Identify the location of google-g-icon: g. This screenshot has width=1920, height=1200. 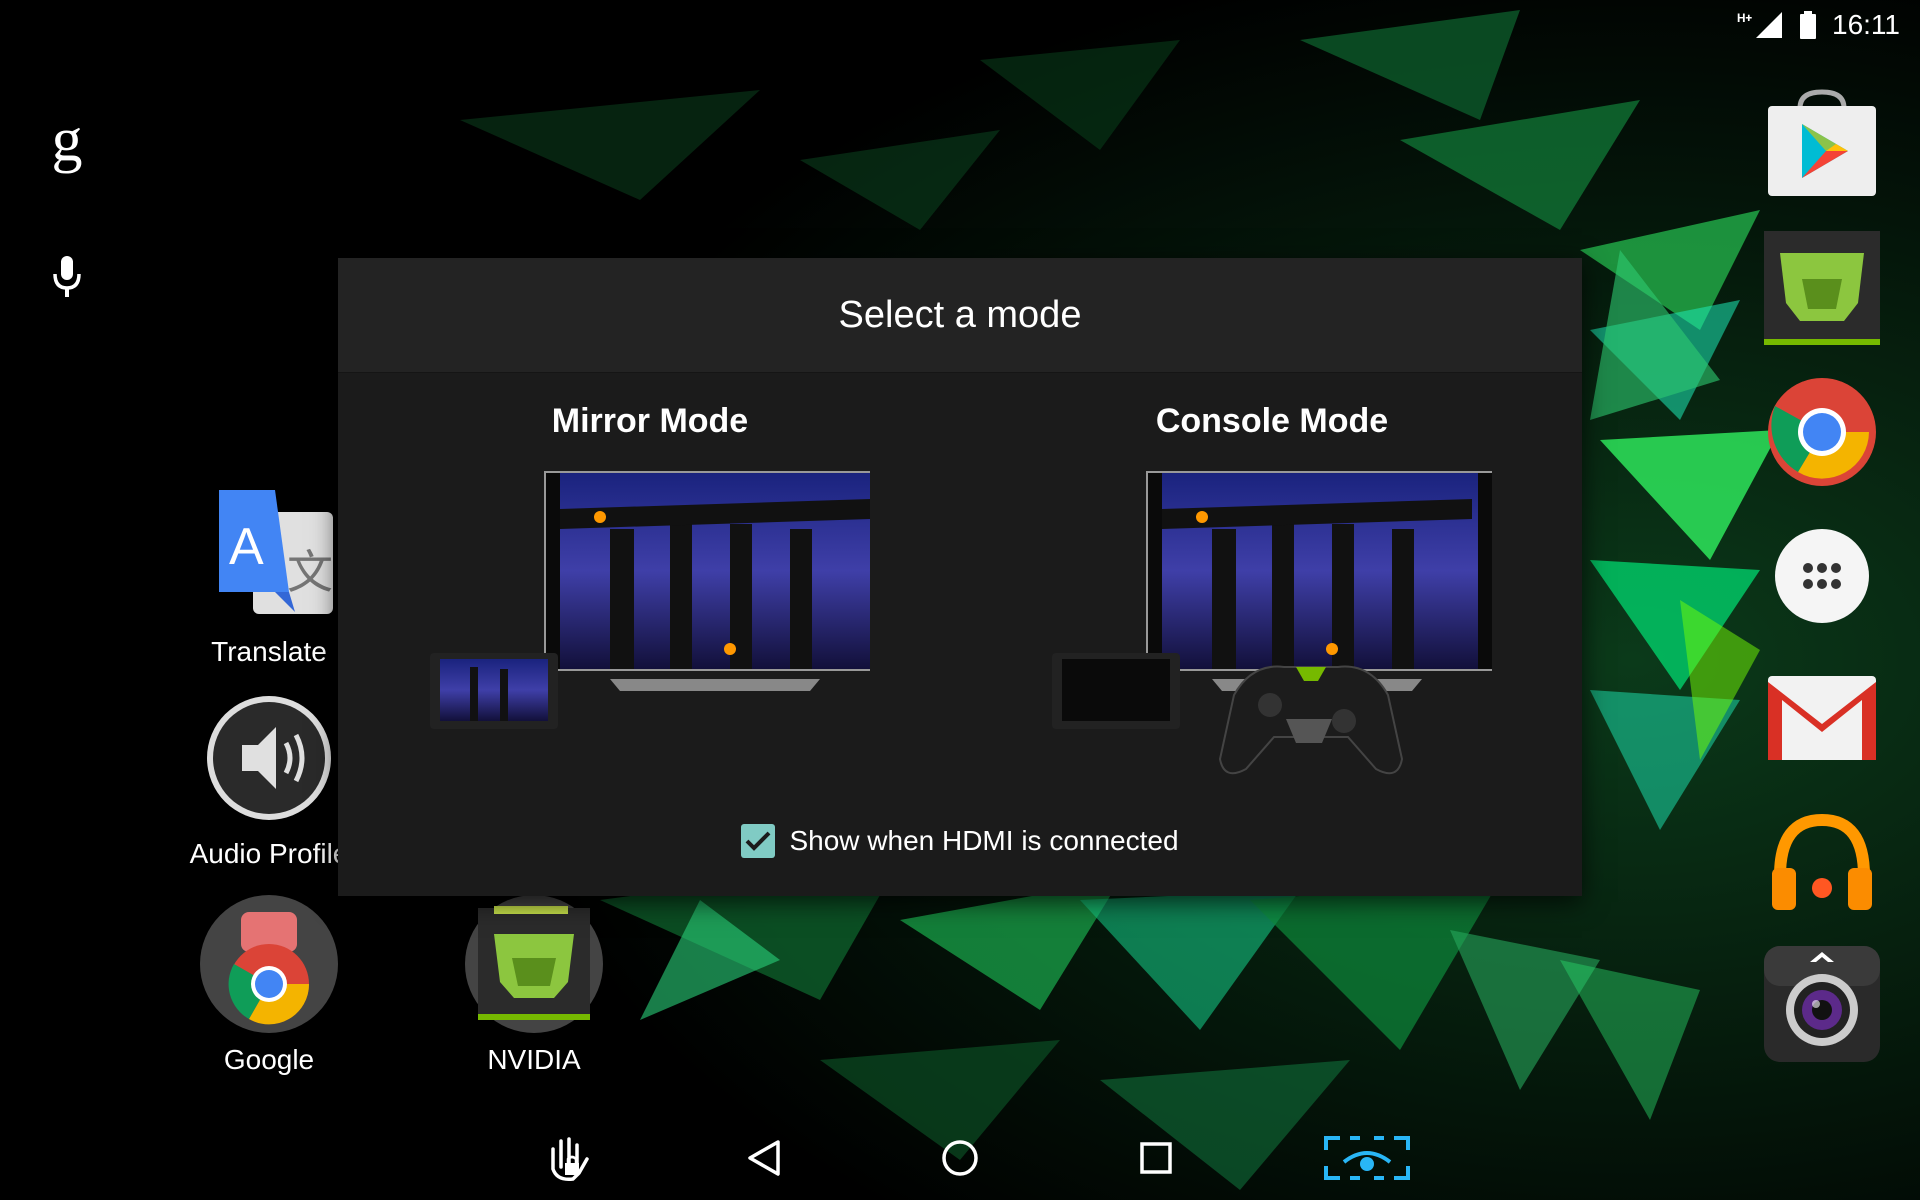
(67, 140).